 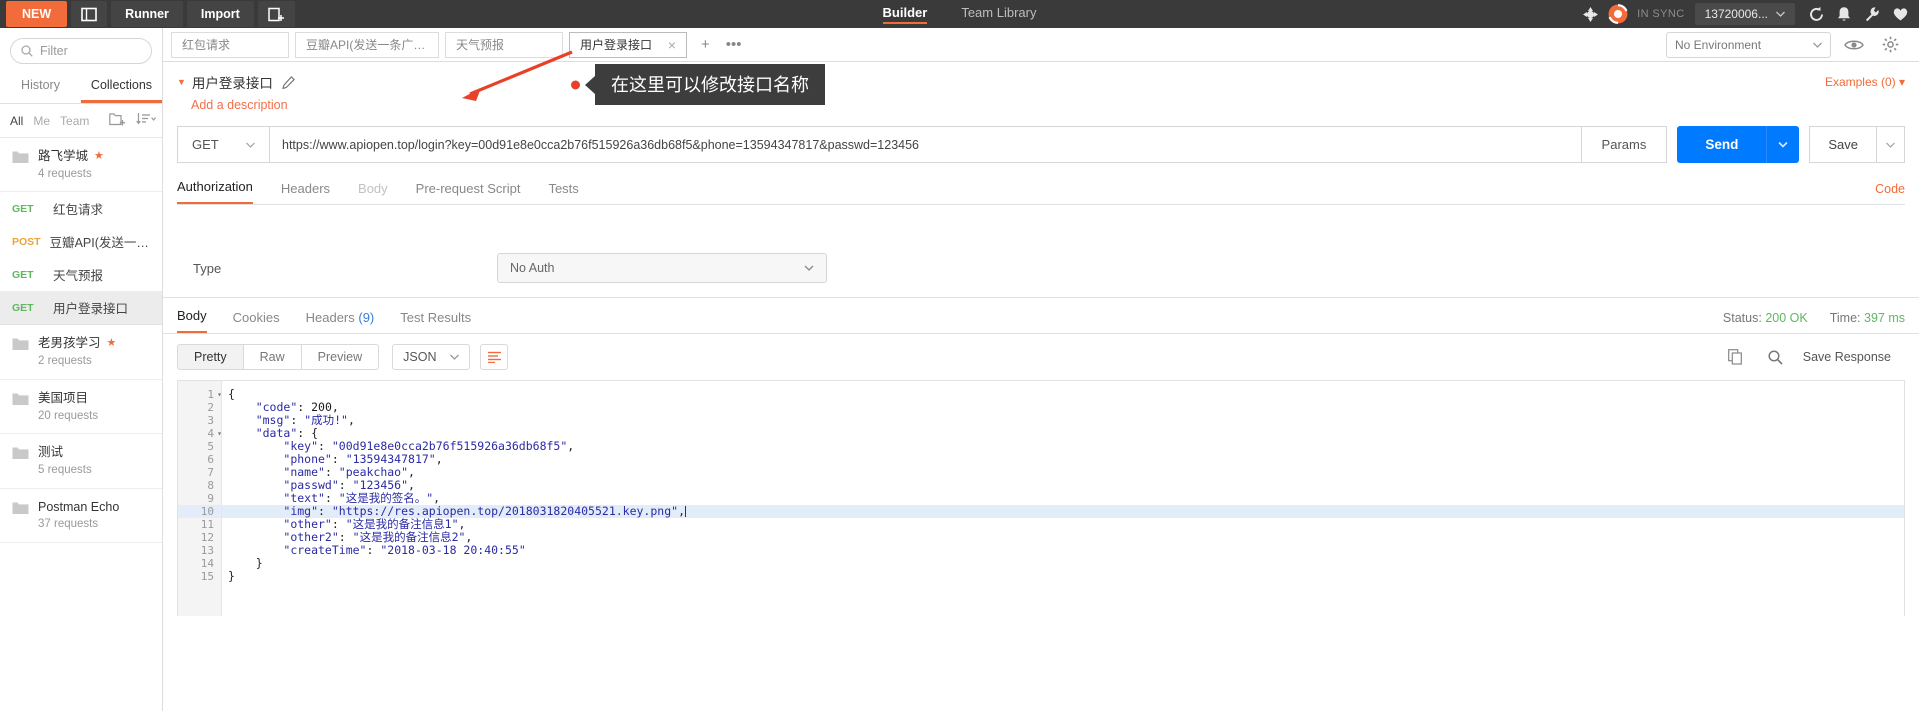 I want to click on environment-selector: No Environment, so click(x=1748, y=44).